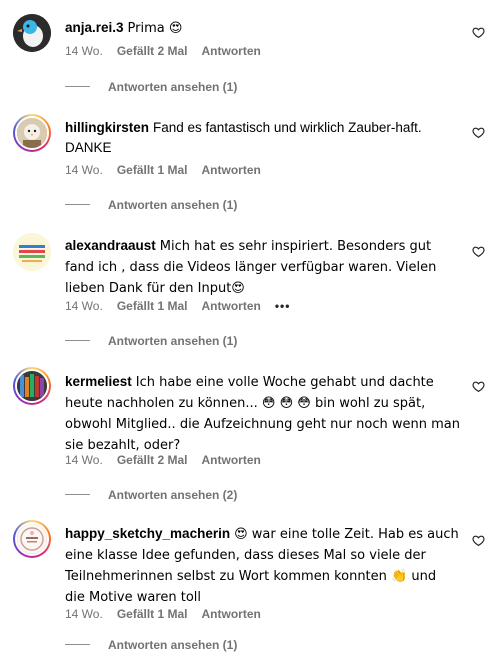 Image resolution: width=495 pixels, height=652 pixels. Describe the element at coordinates (98, 381) in the screenshot. I see `comment-username: kermeliest` at that location.